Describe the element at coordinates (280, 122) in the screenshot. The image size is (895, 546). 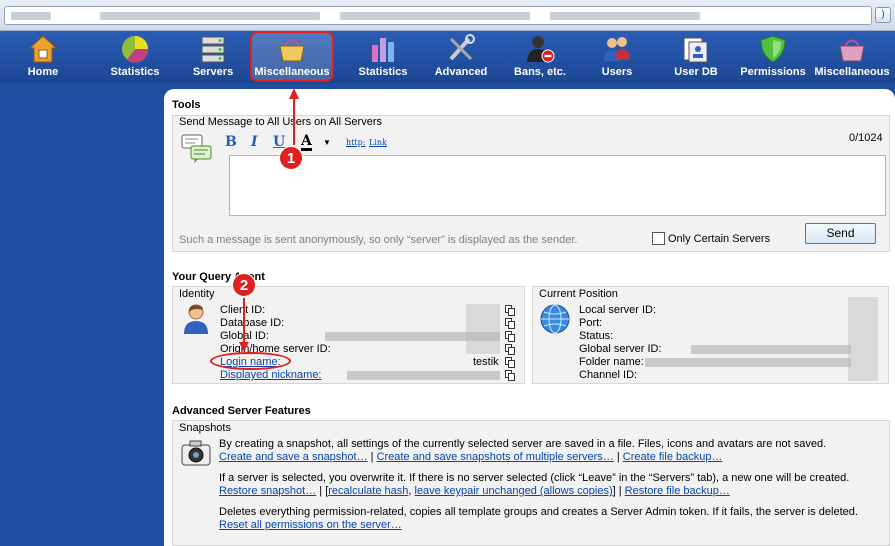
I see `send-message-title: Send Message to All Users on All Servers` at that location.